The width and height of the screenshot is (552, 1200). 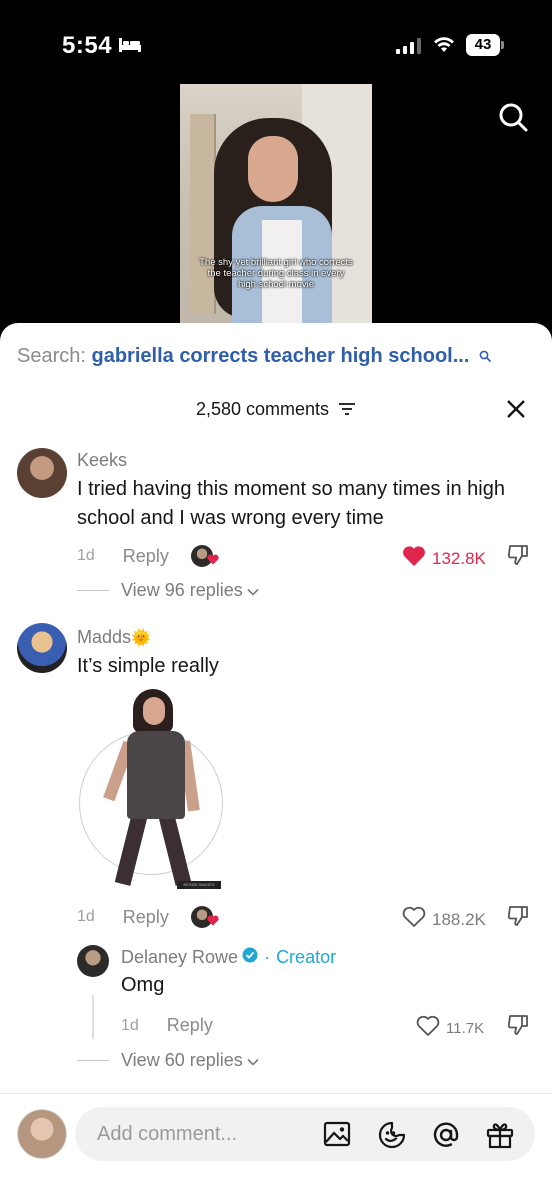 What do you see at coordinates (465, 1028) in the screenshot?
I see `like-count: 11.7K` at bounding box center [465, 1028].